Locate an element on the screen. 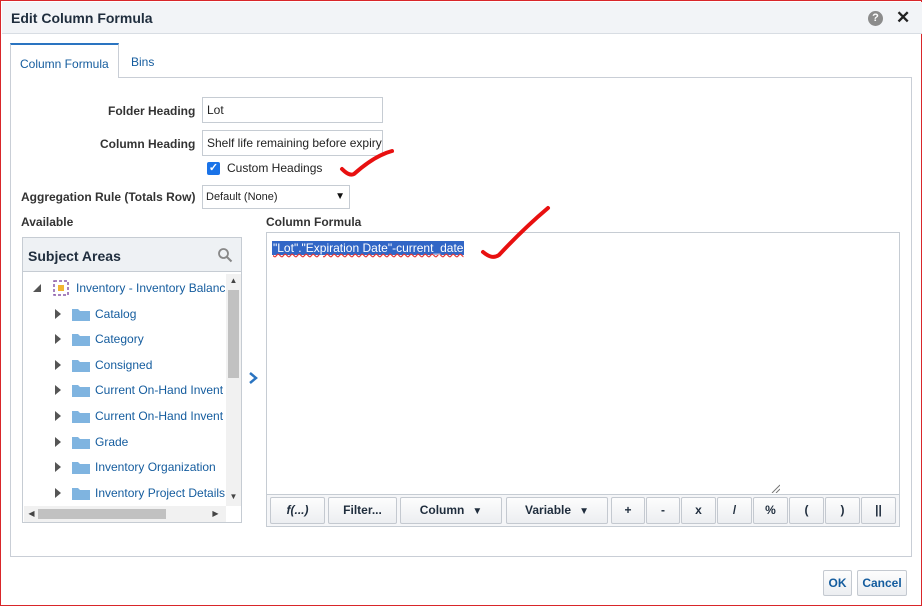 The width and height of the screenshot is (922, 606). tree-item-consigned: Consigned is located at coordinates (139, 366).